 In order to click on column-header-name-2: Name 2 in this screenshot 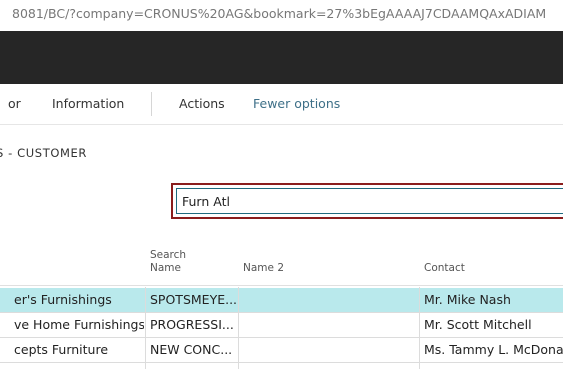, I will do `click(263, 268)`.